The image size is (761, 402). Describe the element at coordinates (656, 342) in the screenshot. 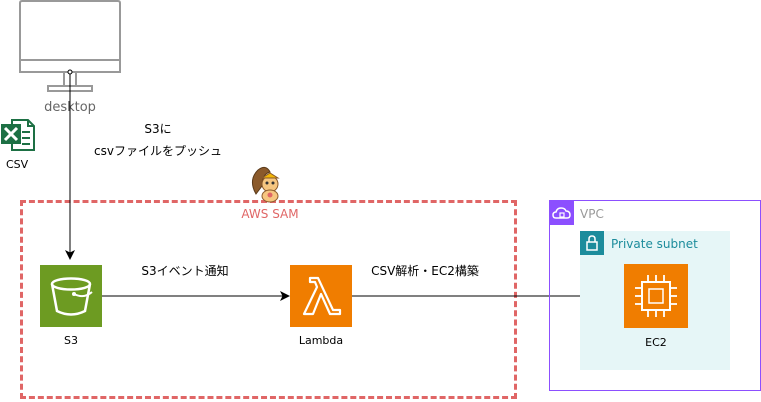

I see `ec2-label: EC2` at that location.